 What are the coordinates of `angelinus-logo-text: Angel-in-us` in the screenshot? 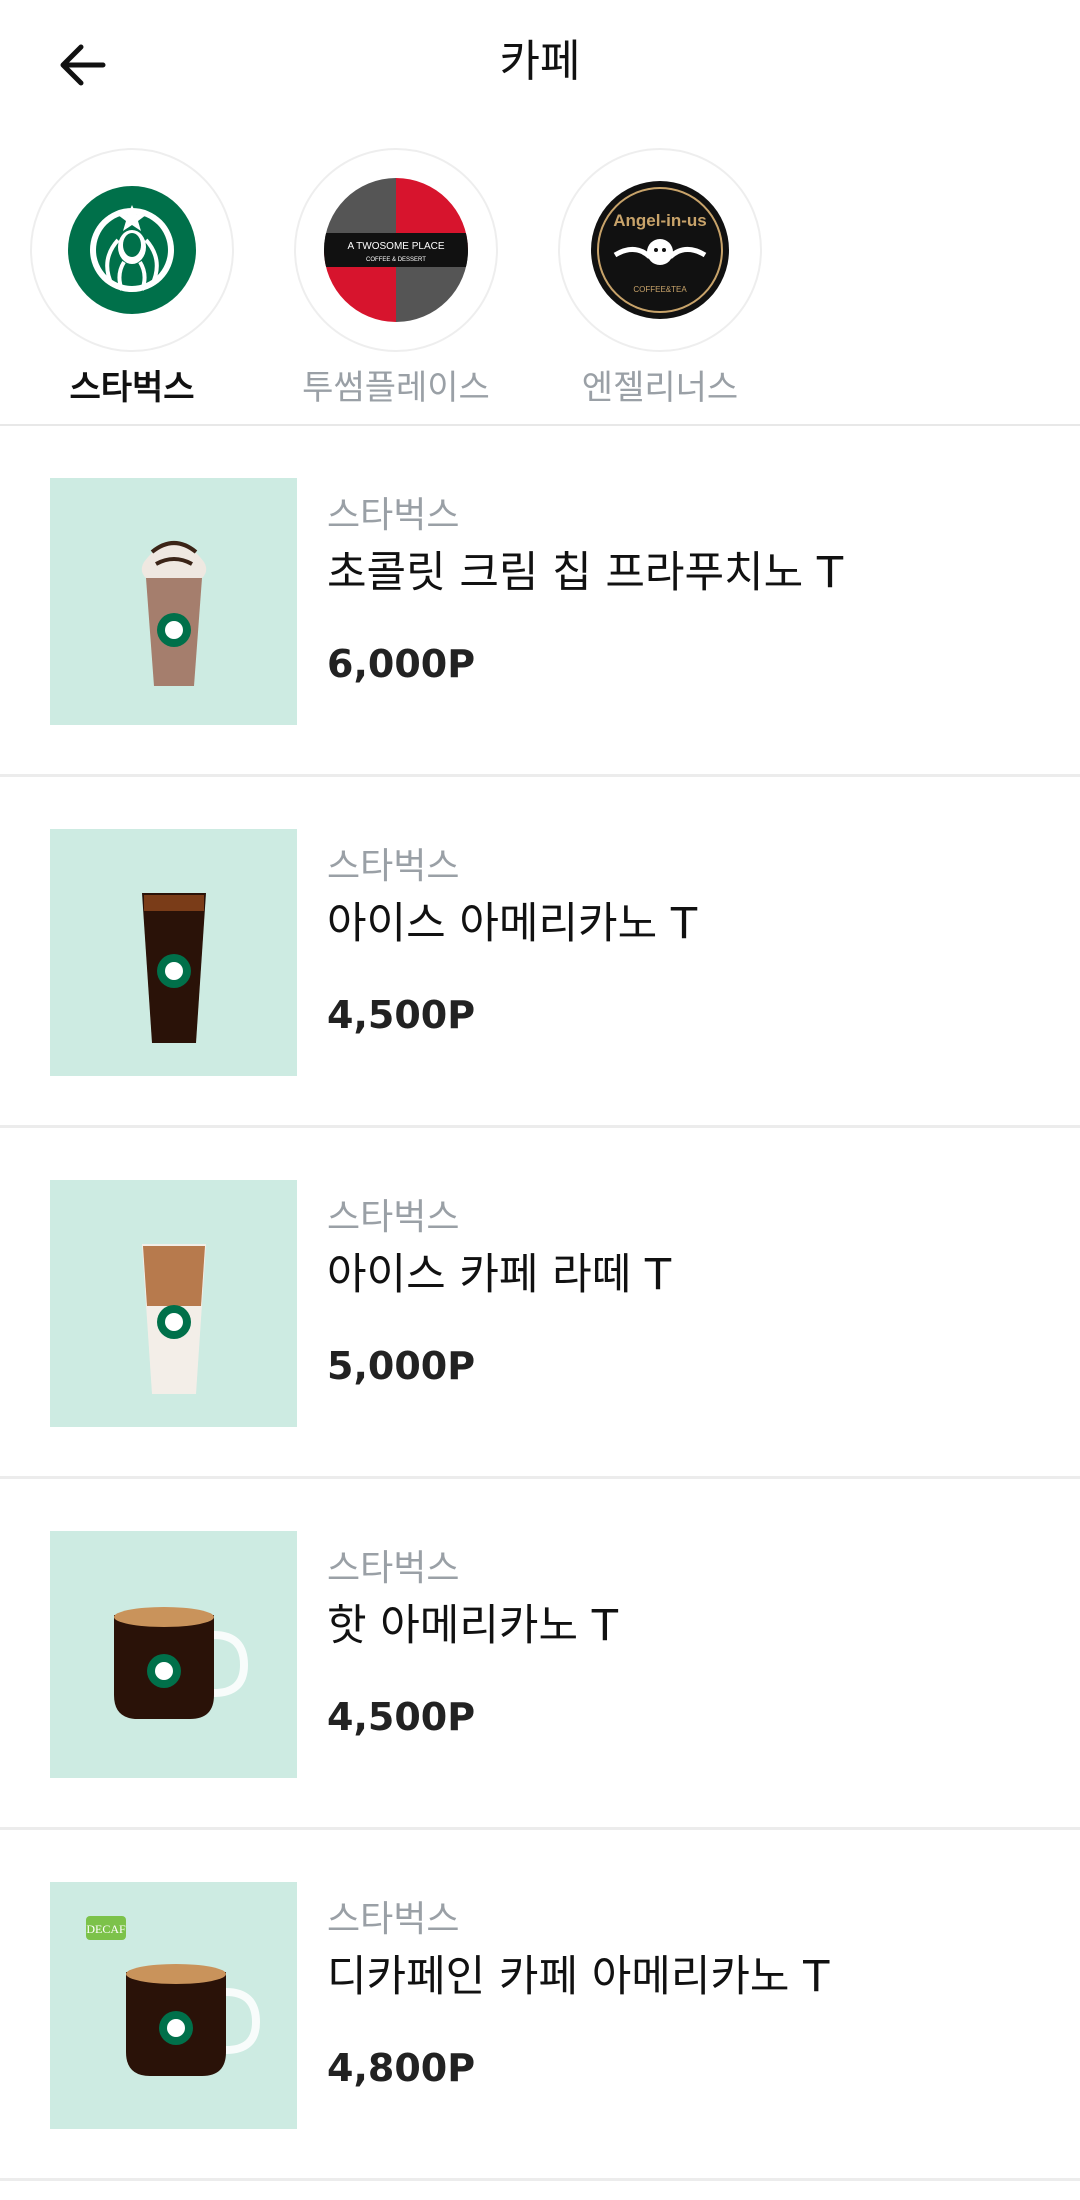 It's located at (660, 220).